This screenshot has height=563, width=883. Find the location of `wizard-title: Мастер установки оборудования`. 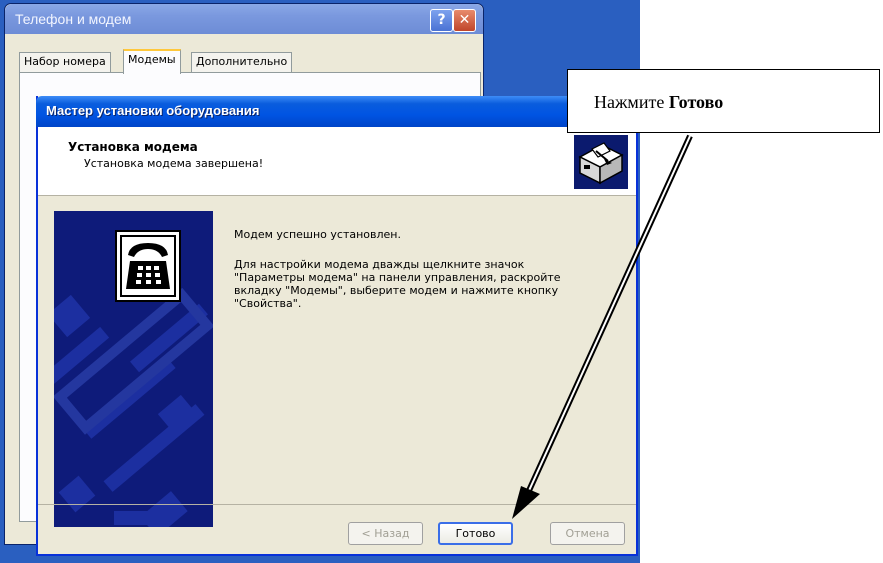

wizard-title: Мастер установки оборудования is located at coordinates (153, 110).